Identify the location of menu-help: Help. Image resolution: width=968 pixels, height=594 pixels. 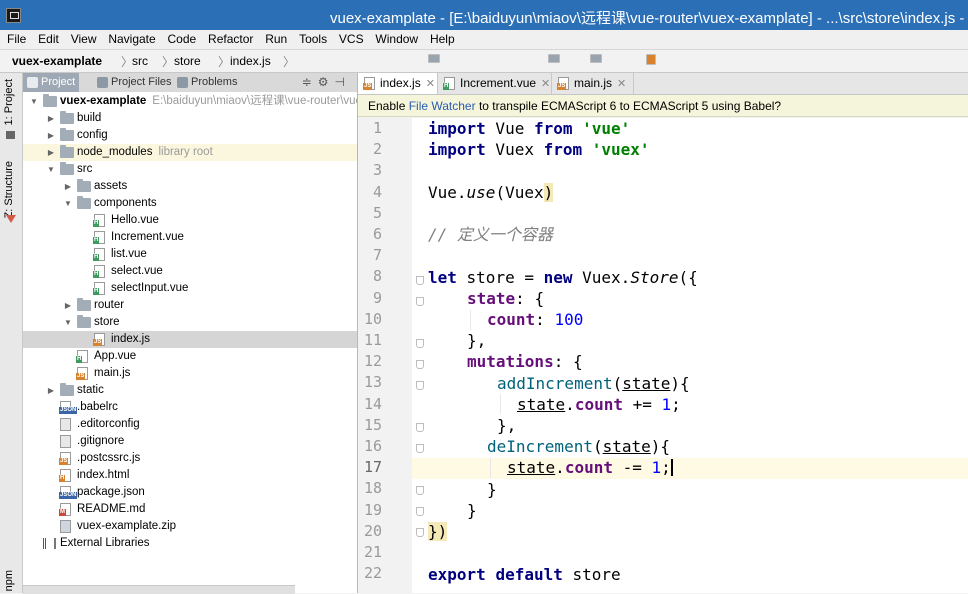
(442, 39).